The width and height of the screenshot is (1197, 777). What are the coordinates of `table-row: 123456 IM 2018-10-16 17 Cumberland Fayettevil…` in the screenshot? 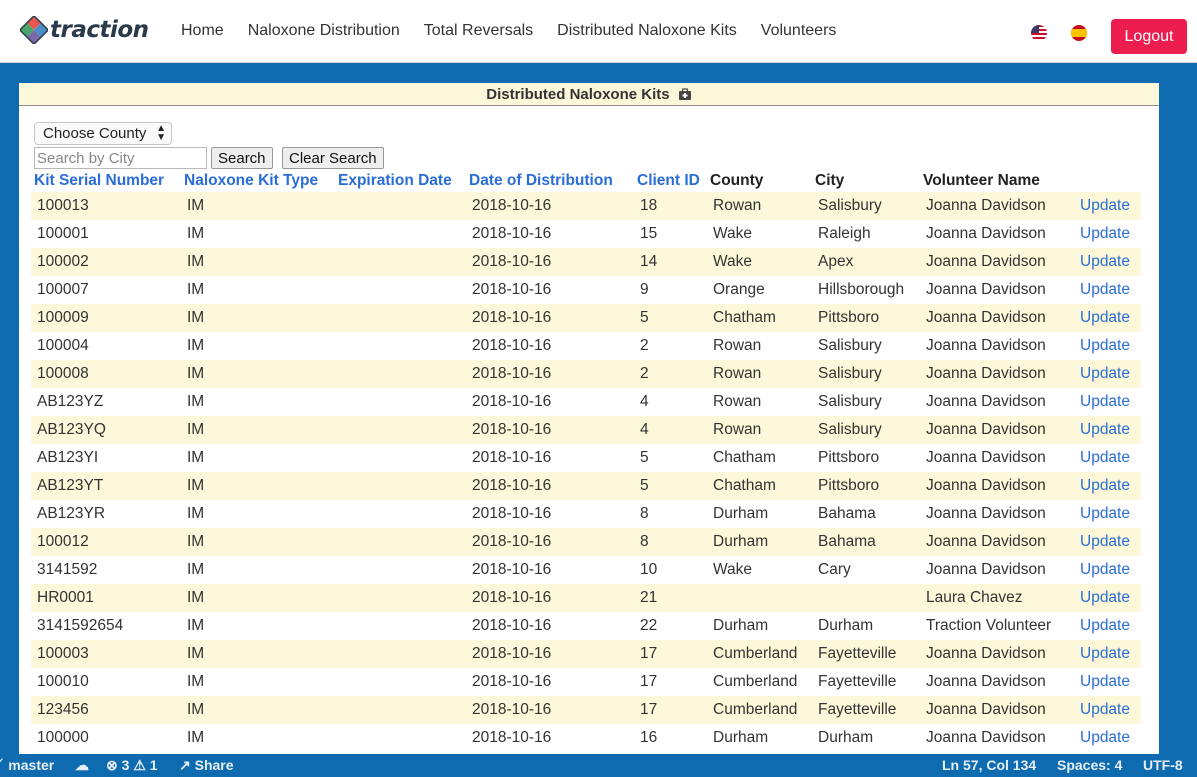 It's located at (586, 710).